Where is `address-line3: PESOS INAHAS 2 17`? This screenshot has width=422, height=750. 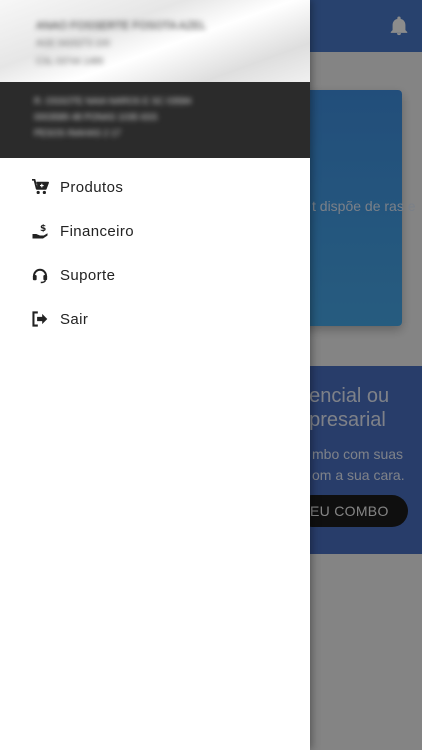
address-line3: PESOS INAHAS 2 17 is located at coordinates (78, 133).